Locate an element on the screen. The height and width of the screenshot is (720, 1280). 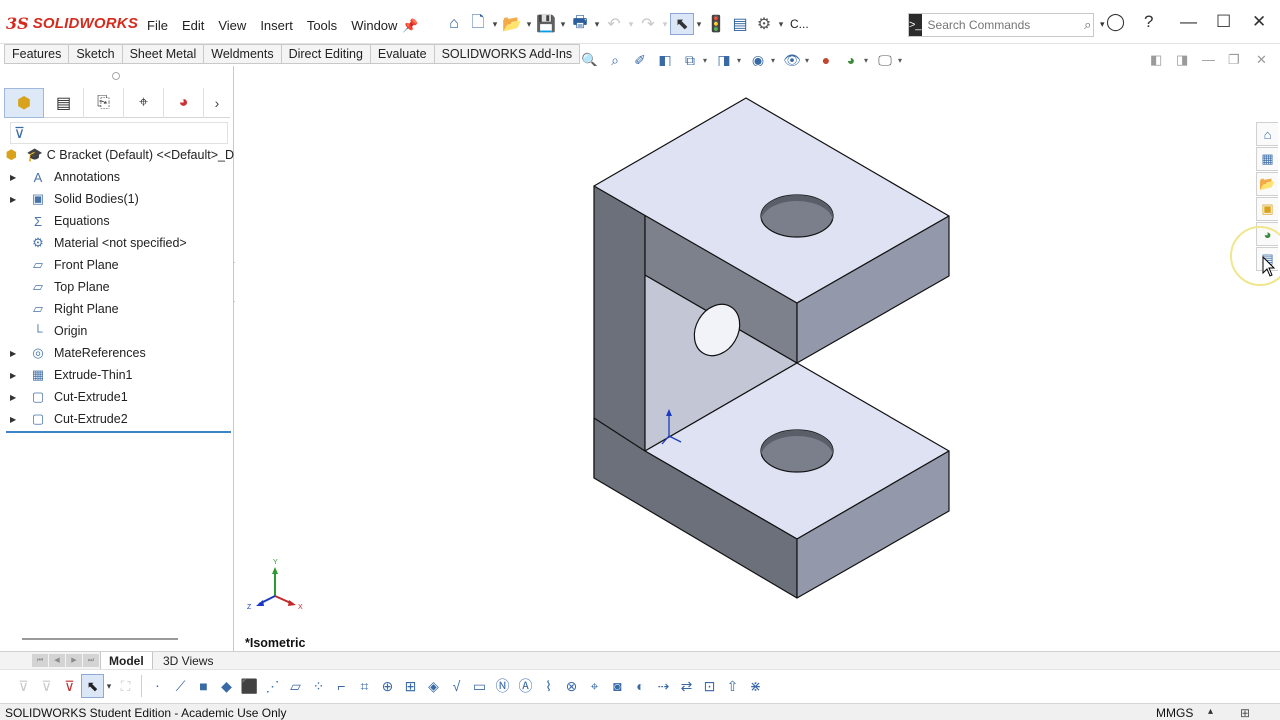
rollback-bar is located at coordinates (118, 432).